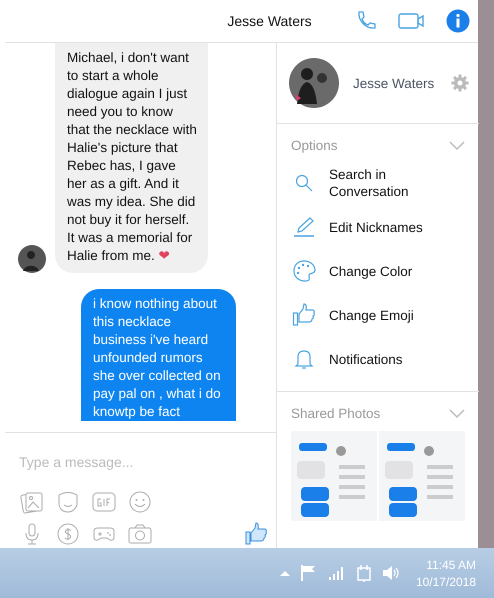  What do you see at coordinates (378, 359) in the screenshot?
I see `option-item: Notifications` at bounding box center [378, 359].